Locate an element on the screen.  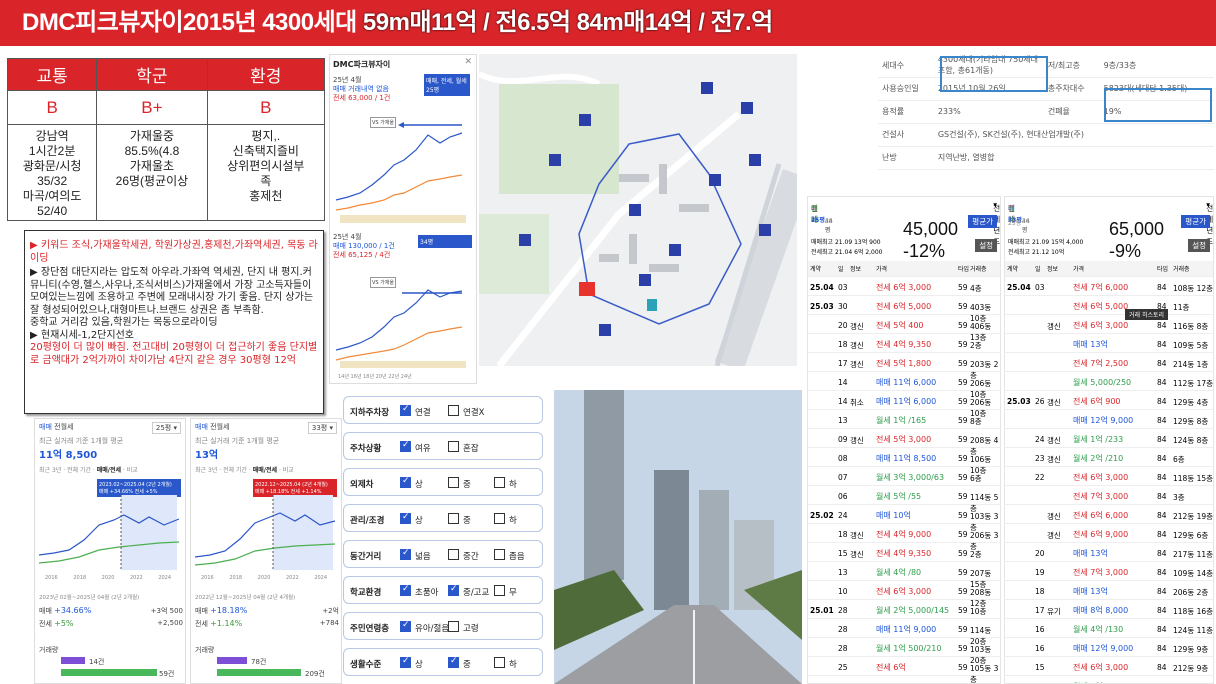
table-row: 25.04 03 전세 6억 3,000 59 4층 is located at coordinates (904, 288).